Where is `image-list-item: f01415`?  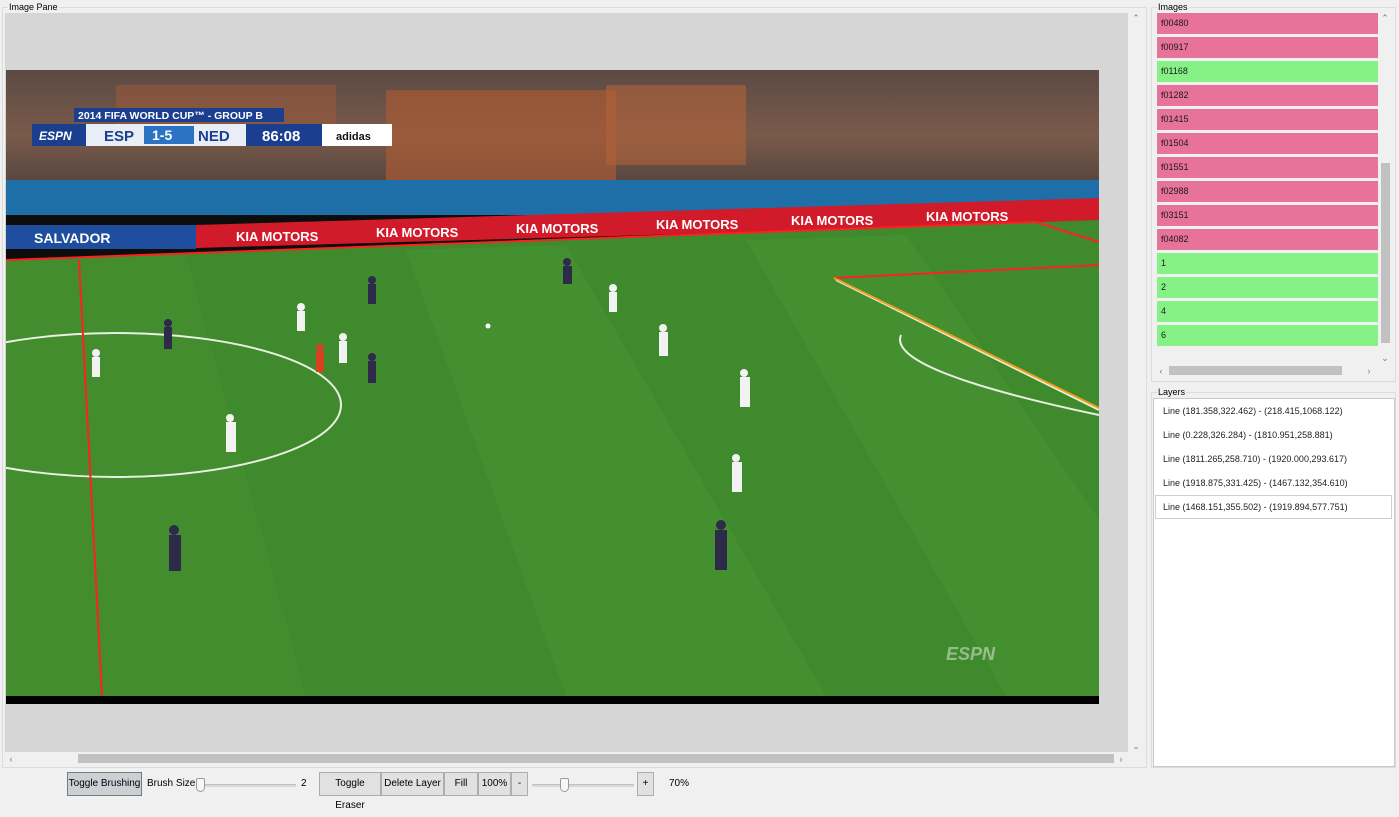
image-list-item: f01415 is located at coordinates (1267, 119).